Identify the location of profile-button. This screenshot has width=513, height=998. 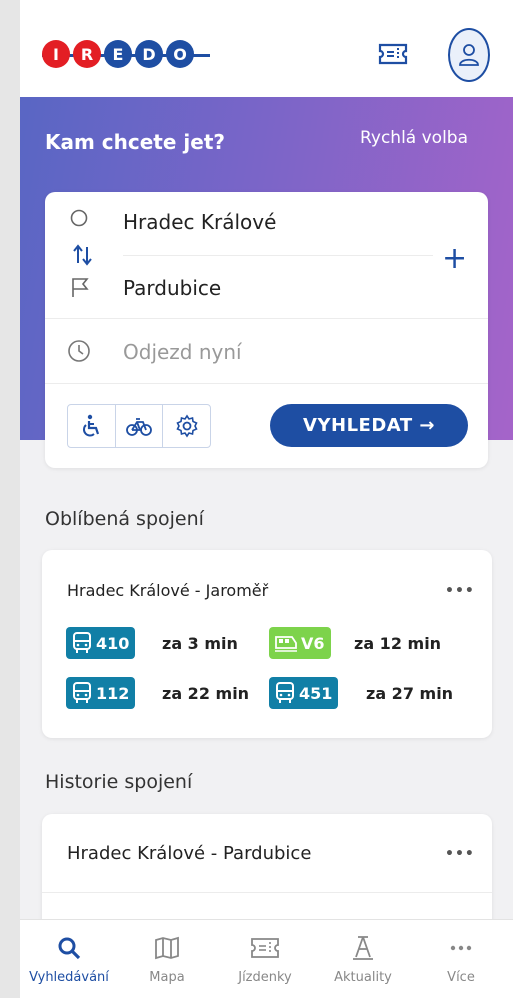
(469, 55).